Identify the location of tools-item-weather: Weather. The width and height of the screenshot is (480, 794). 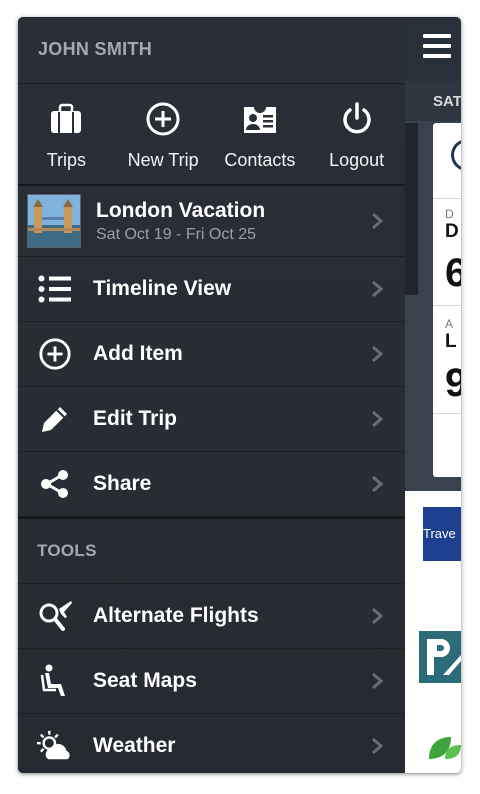
(211, 743).